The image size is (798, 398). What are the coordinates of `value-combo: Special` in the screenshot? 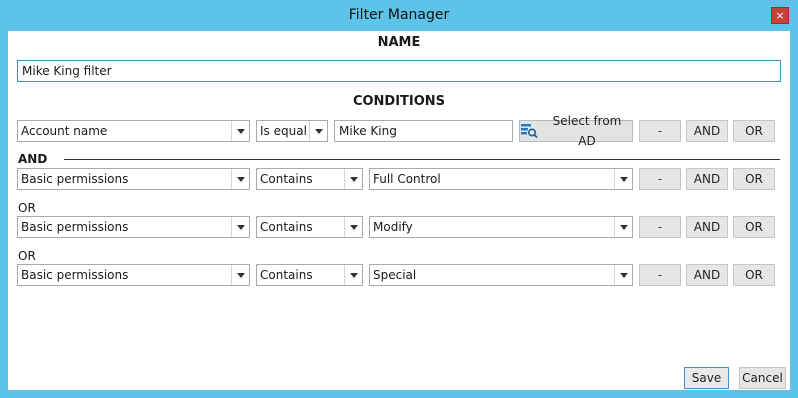 It's located at (501, 275).